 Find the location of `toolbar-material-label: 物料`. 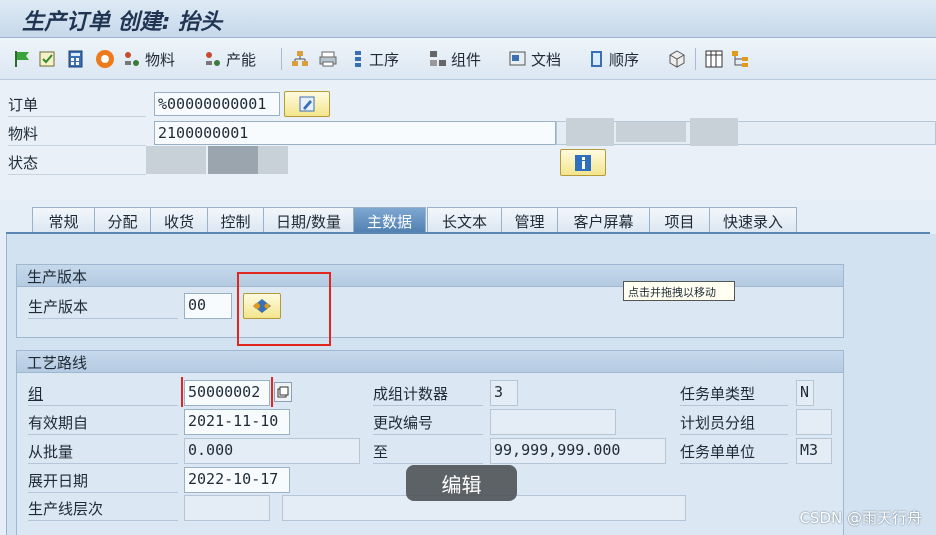

toolbar-material-label: 物料 is located at coordinates (160, 59).